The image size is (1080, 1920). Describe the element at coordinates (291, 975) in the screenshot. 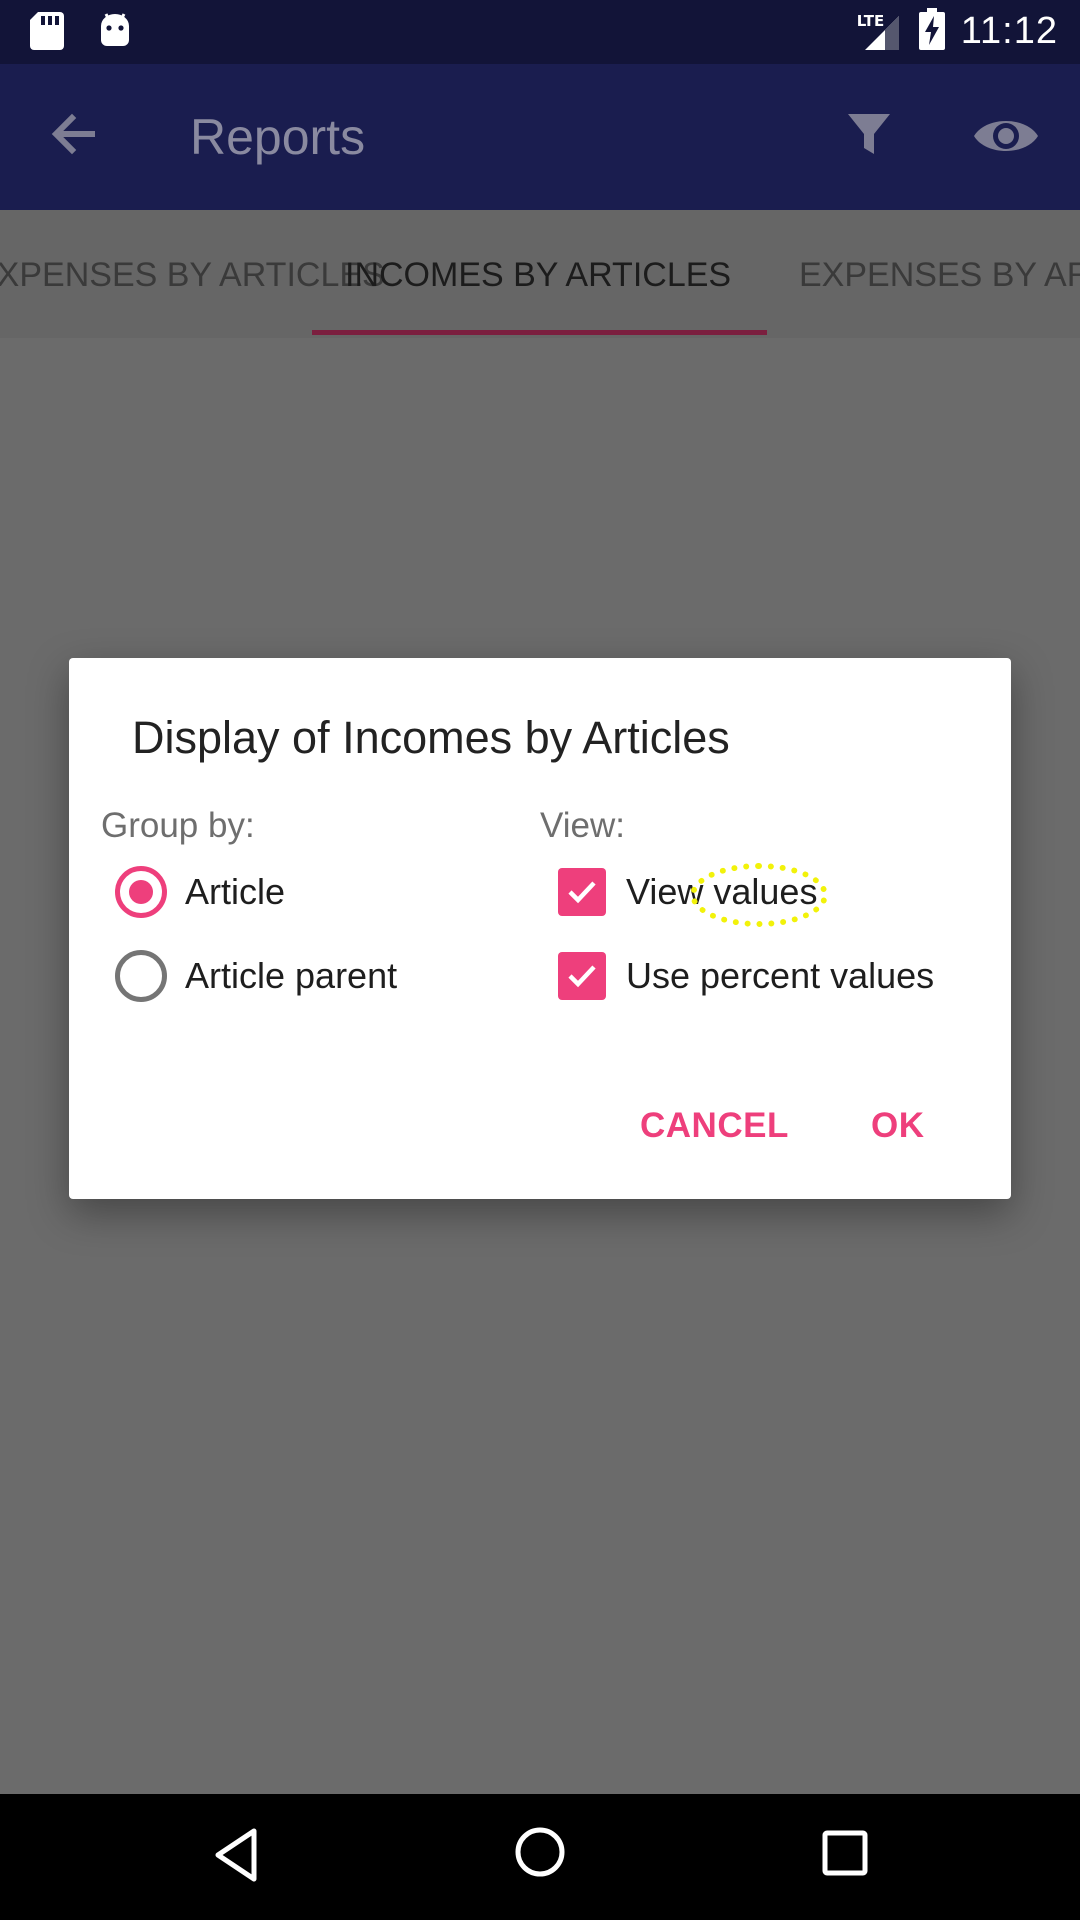

I see `radio-article-parent-label: Article parent` at that location.